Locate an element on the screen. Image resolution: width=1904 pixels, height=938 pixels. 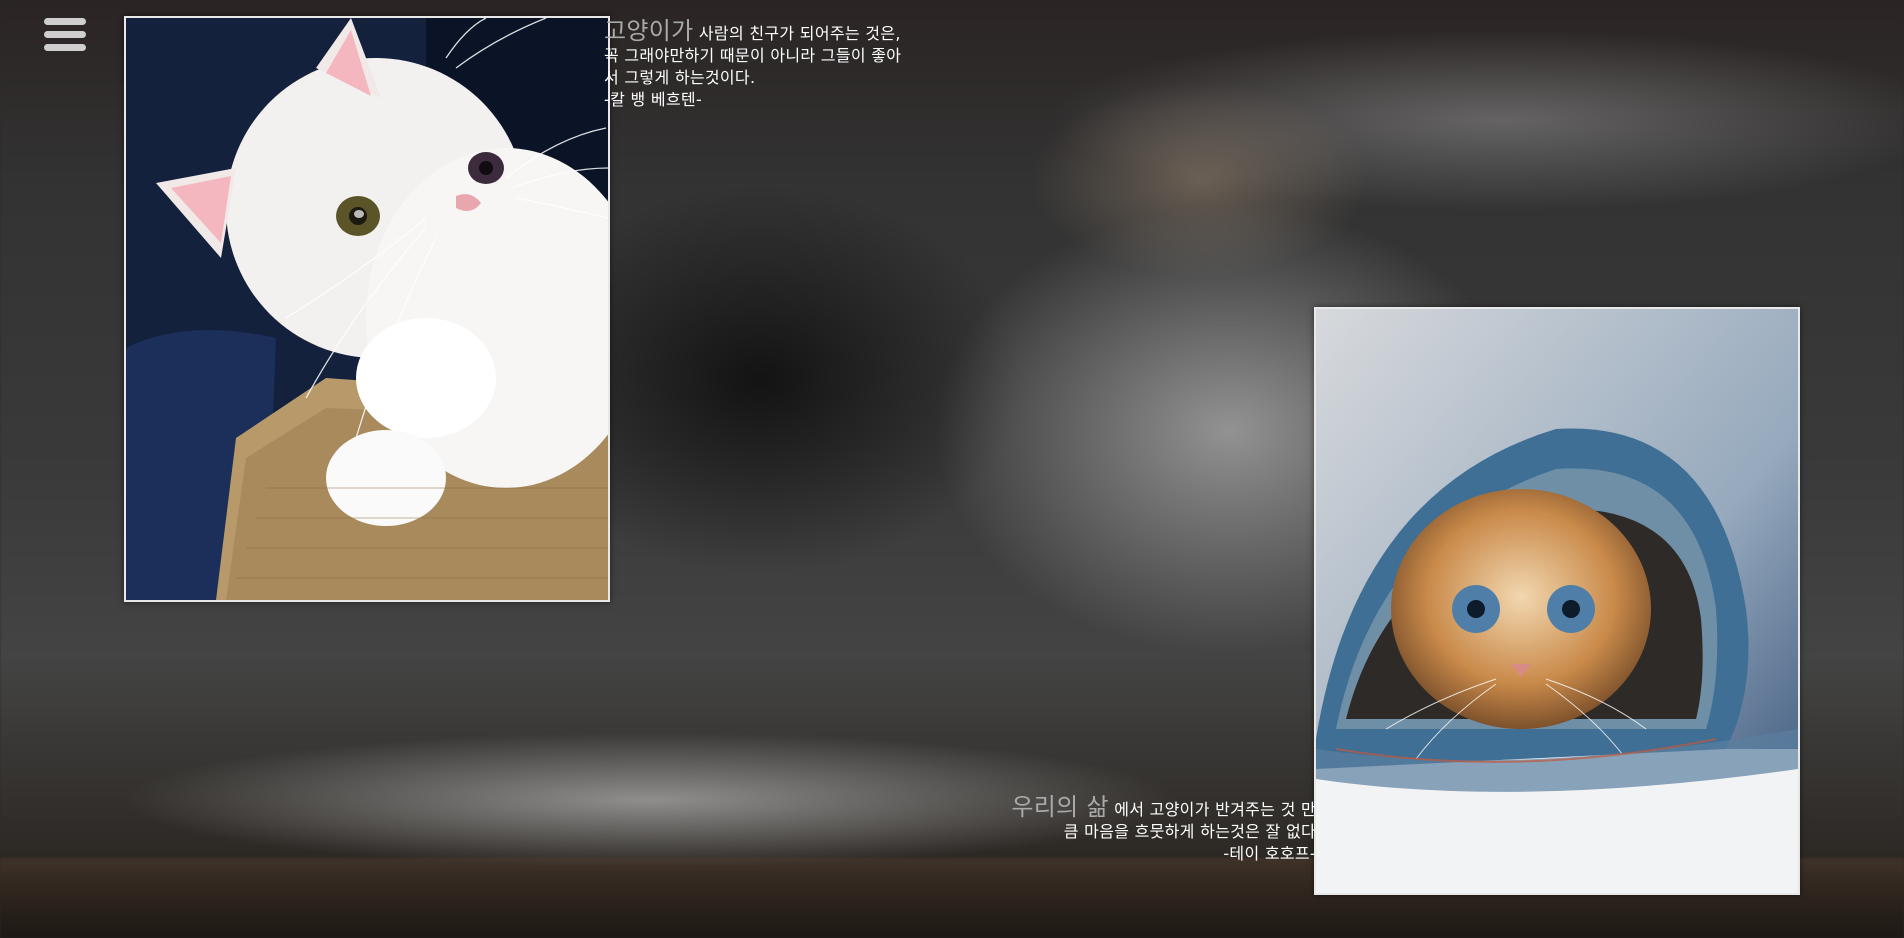
quote-top-author: -칼 뱅 베흐텐- is located at coordinates (653, 99).